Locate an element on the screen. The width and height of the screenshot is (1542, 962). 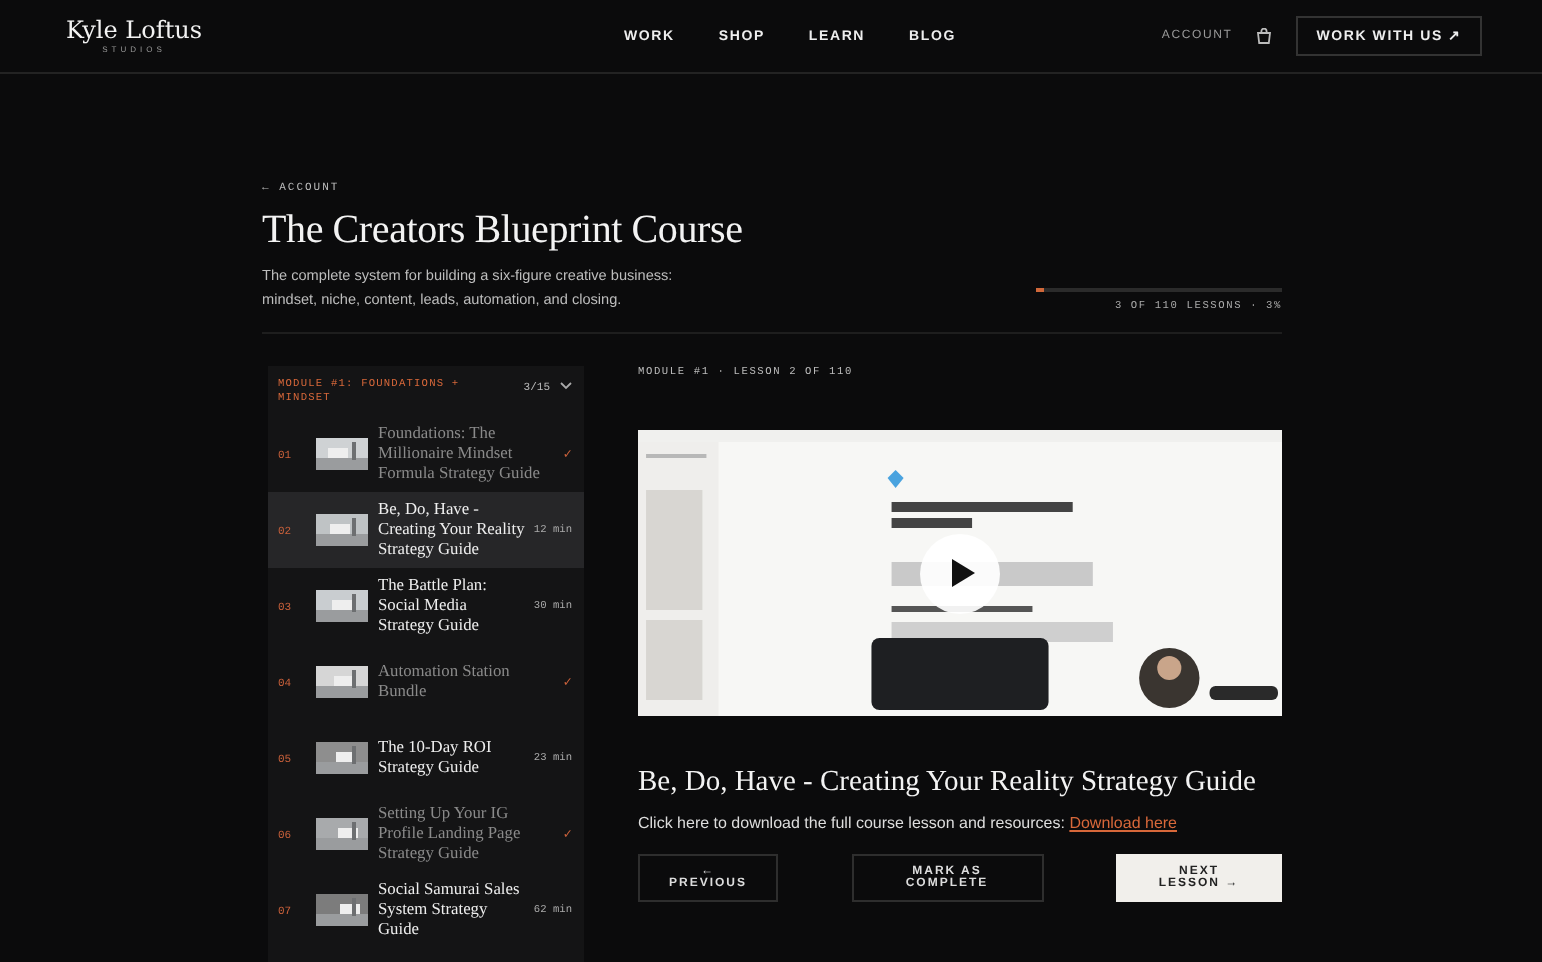
lesson-title: Social Samurai Sales System Strategy Guide is located at coordinates (450, 910).